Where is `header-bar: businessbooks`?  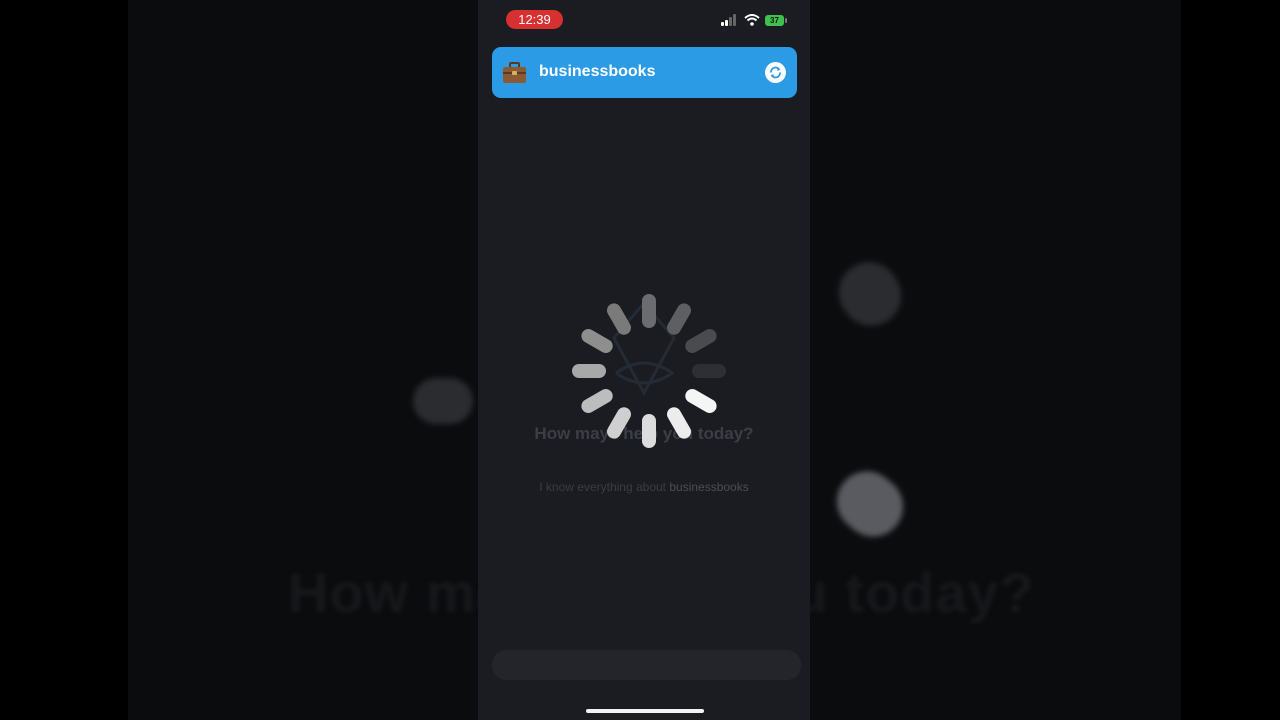
header-bar: businessbooks is located at coordinates (644, 72).